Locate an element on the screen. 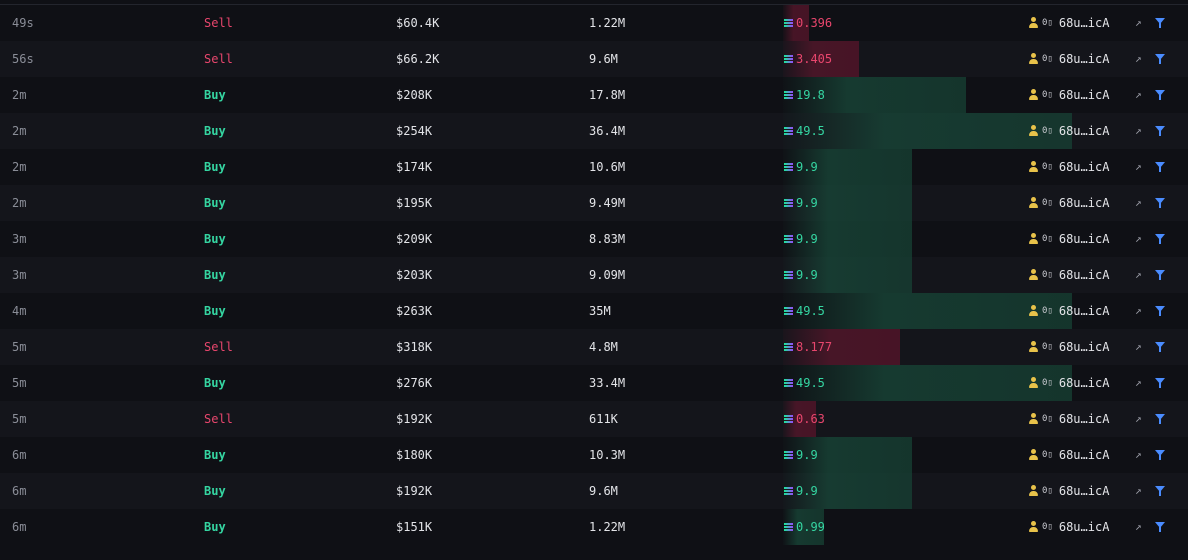 Image resolution: width=1188 pixels, height=560 pixels. table-row: 49s Sell $60.4K 1.22M 0.396 0▯ 68u…icA ↗ is located at coordinates (594, 23).